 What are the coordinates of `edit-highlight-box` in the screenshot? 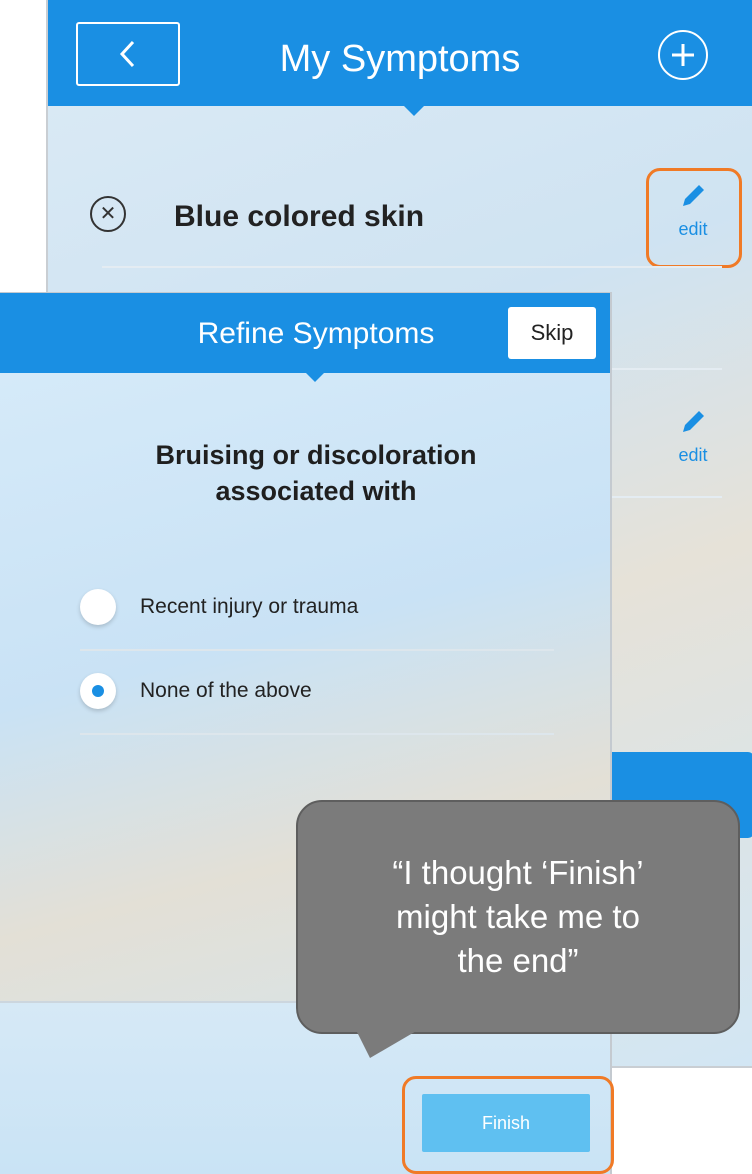 It's located at (694, 218).